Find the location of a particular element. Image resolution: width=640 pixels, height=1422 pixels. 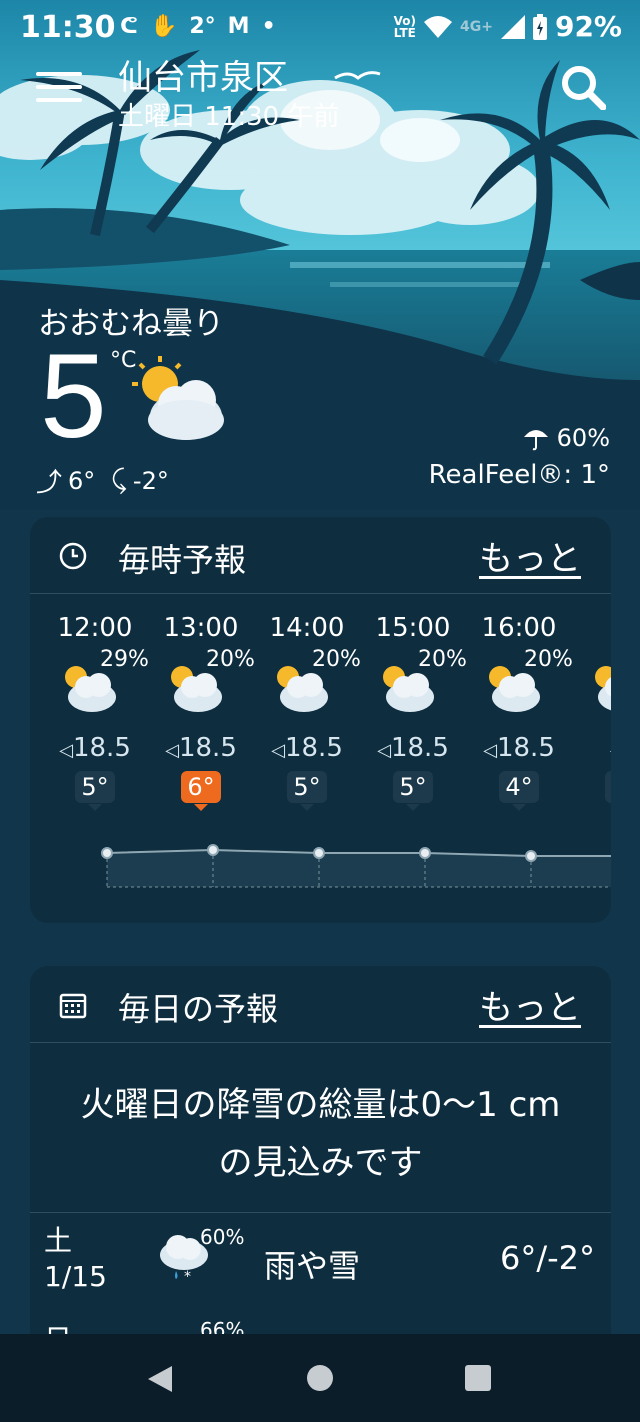

hour-temp-wrap: 4° is located at coordinates (519, 791).